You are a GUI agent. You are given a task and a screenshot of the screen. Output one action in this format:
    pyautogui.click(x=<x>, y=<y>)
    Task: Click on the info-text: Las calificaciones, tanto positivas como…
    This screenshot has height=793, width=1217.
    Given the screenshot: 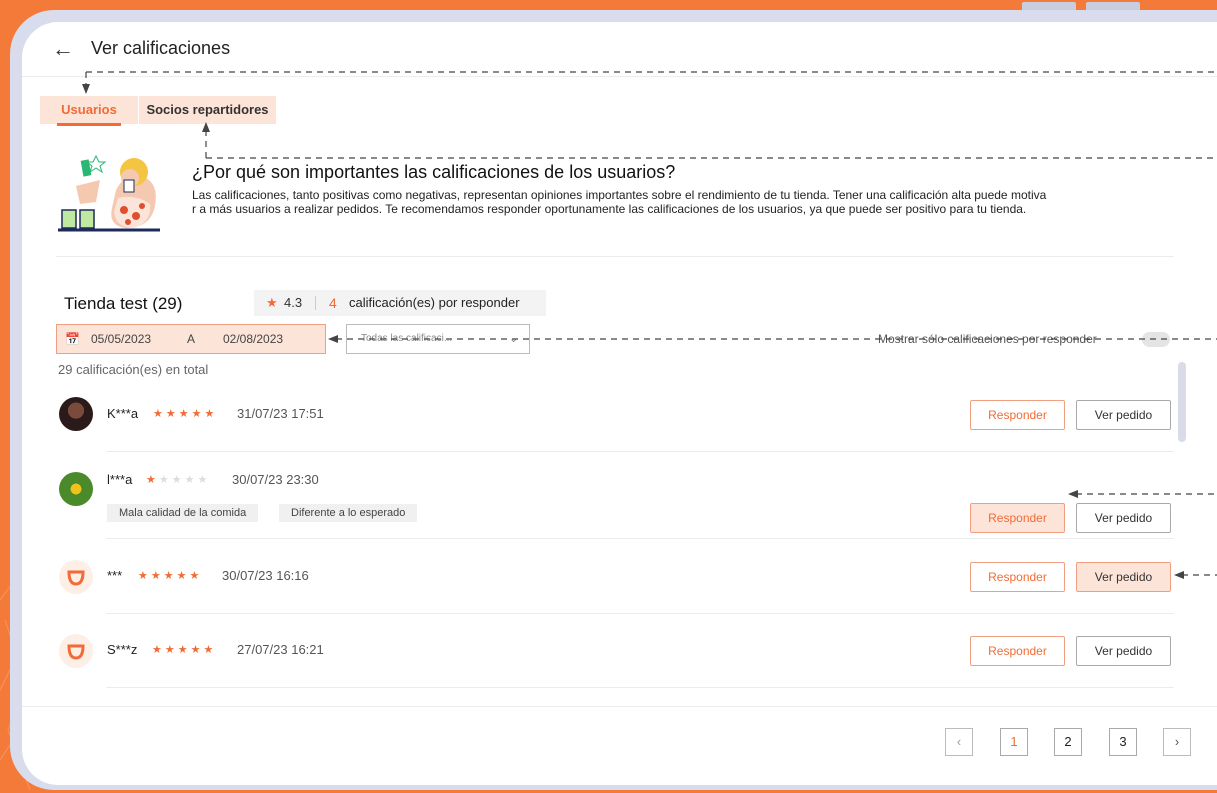 What is the action you would take?
    pyautogui.click(x=687, y=202)
    